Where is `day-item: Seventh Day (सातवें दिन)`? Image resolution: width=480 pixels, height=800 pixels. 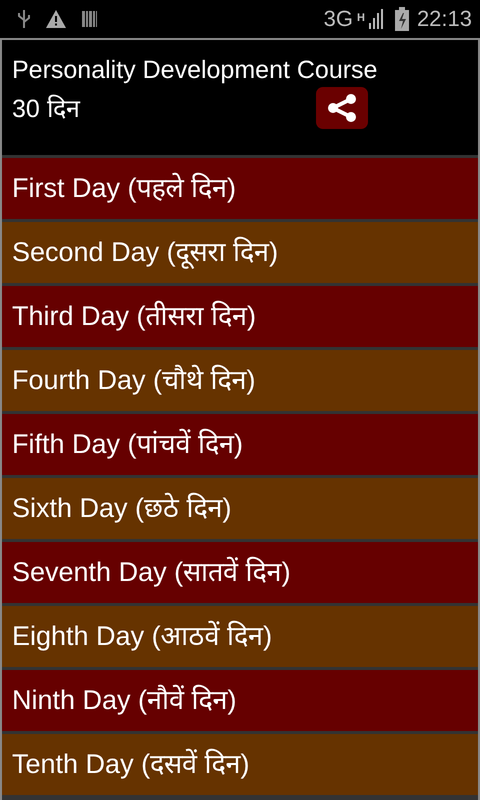 day-item: Seventh Day (सातवें दिन) is located at coordinates (240, 572).